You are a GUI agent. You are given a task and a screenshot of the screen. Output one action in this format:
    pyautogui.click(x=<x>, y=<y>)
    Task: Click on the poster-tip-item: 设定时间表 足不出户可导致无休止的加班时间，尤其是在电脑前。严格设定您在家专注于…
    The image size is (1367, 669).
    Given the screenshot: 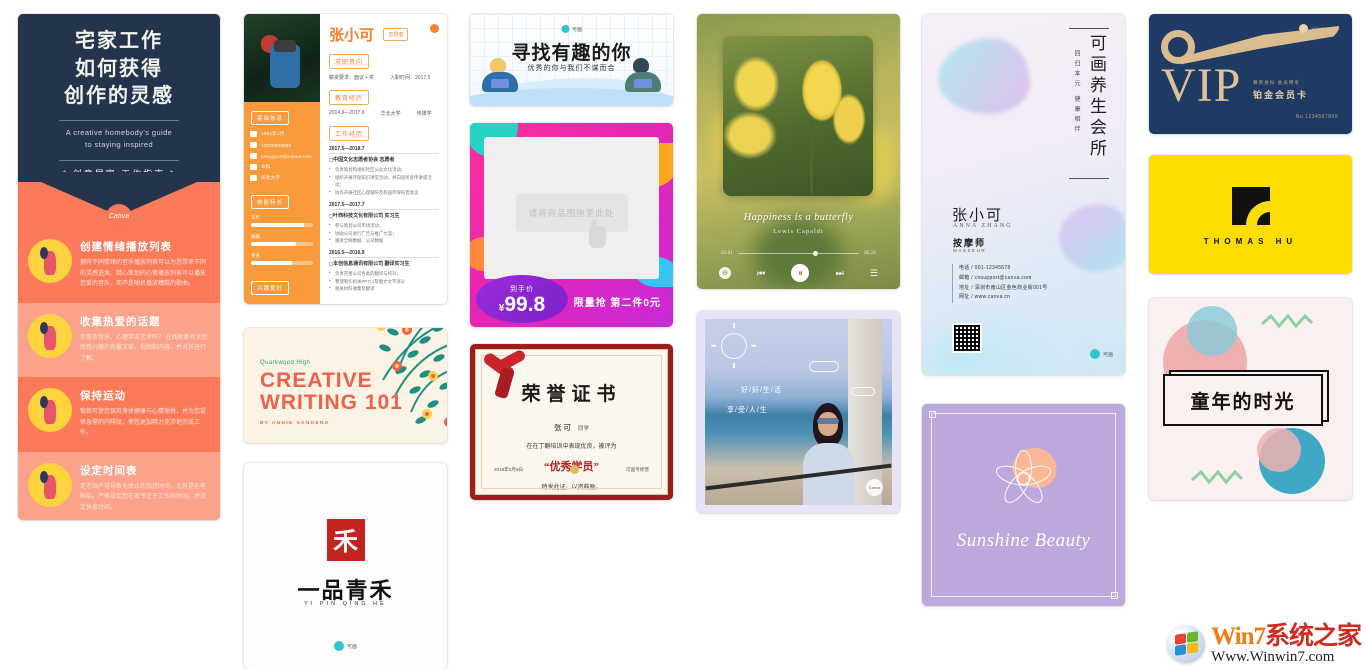 What is the action you would take?
    pyautogui.click(x=119, y=485)
    